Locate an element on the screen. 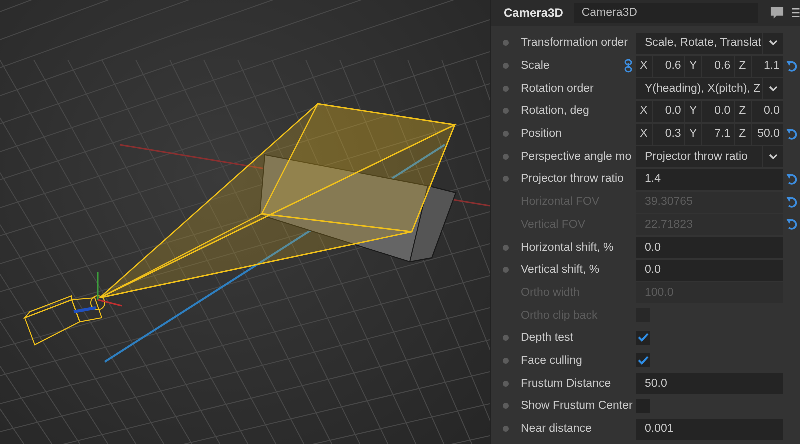 The height and width of the screenshot is (444, 800). number-field: 0.3 is located at coordinates (668, 134).